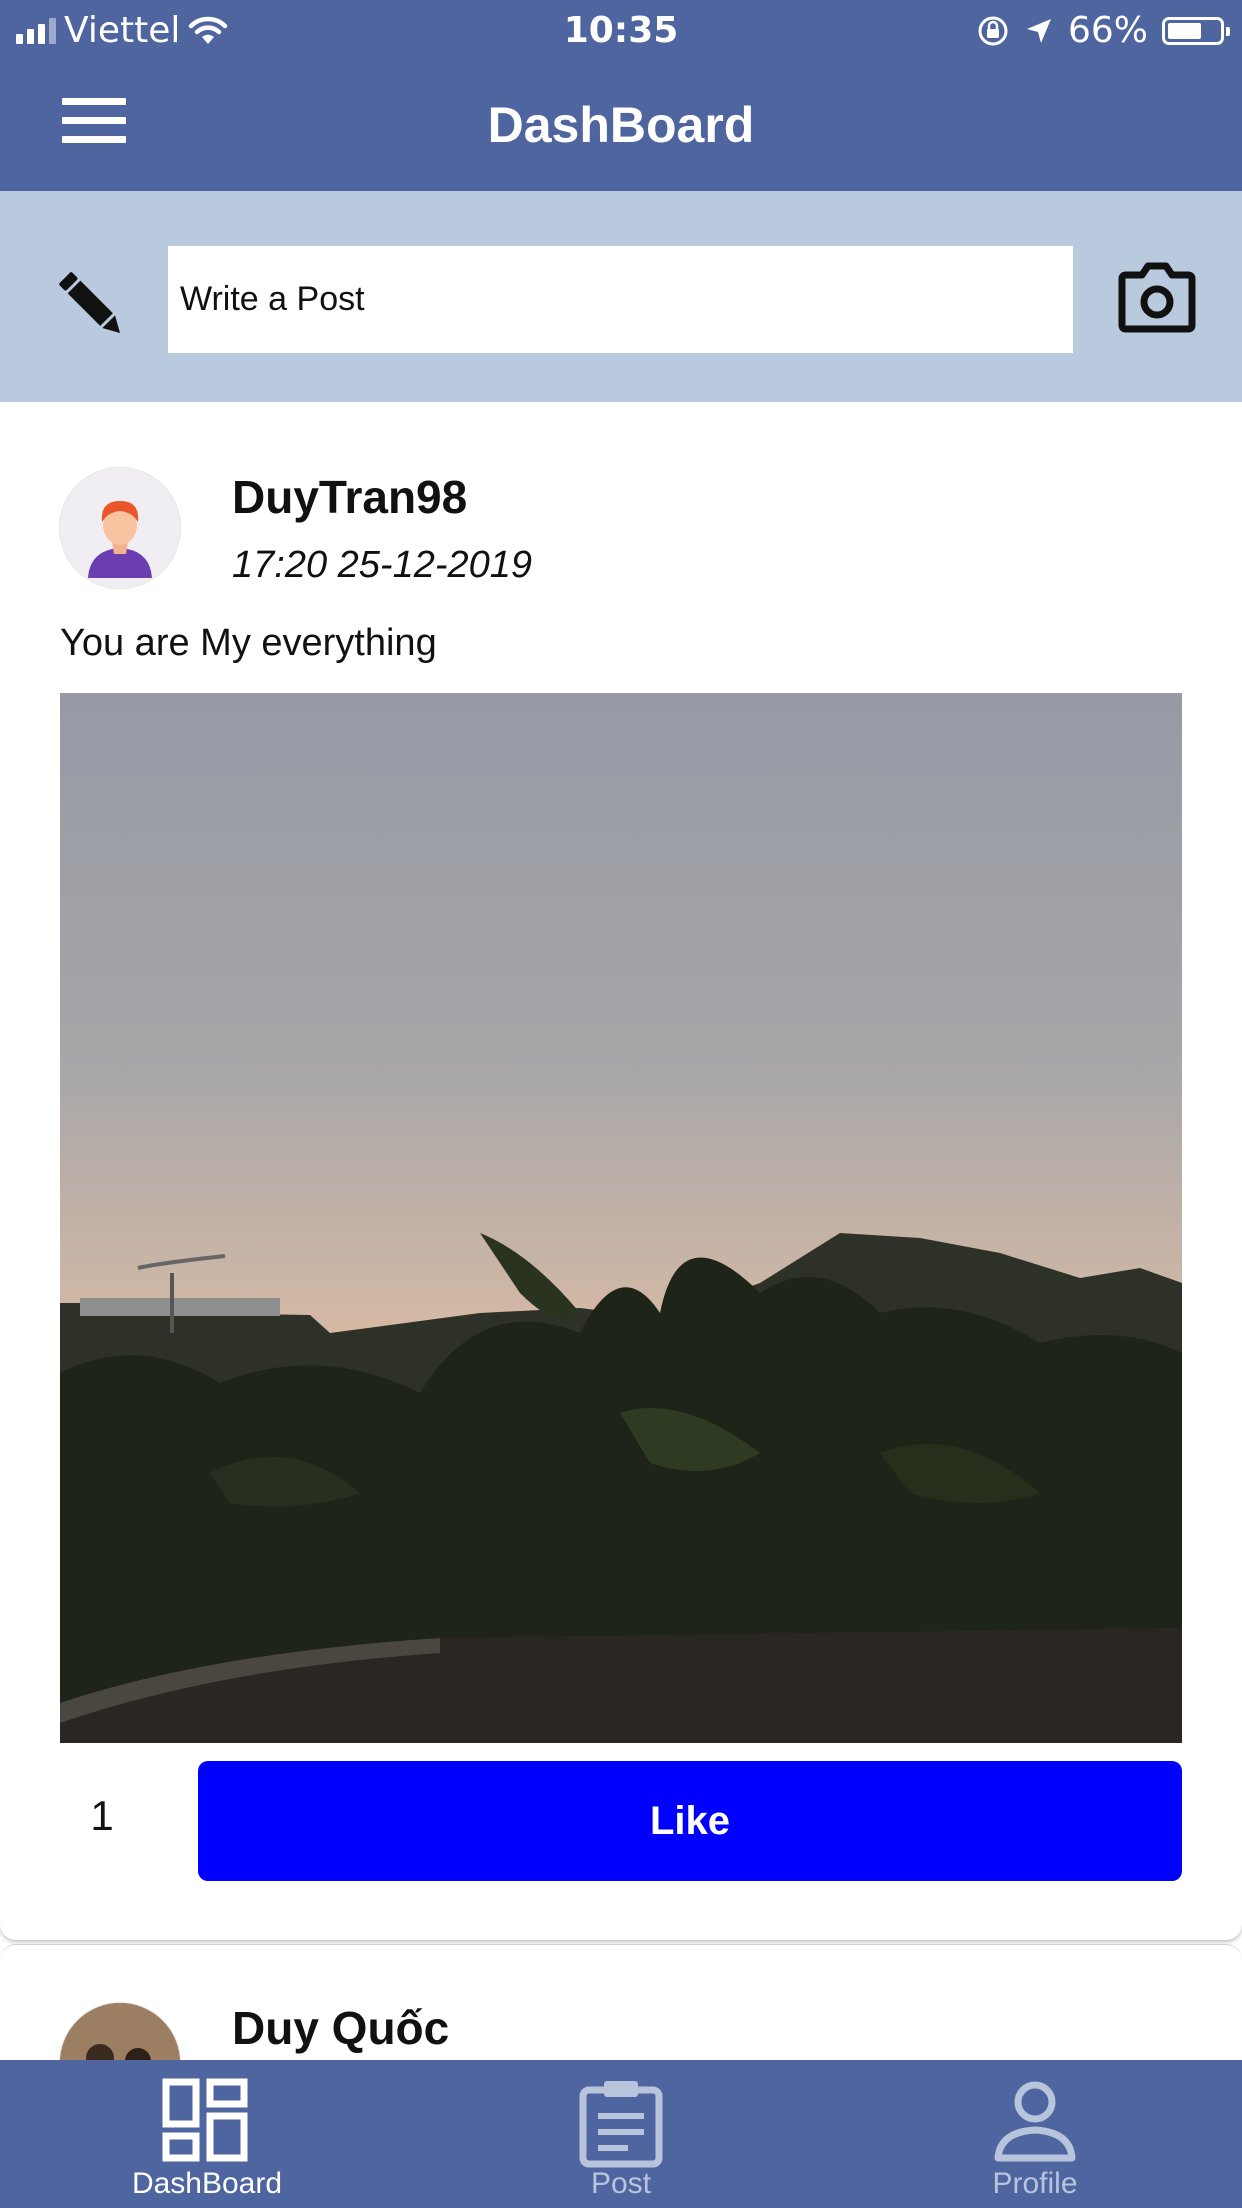  Describe the element at coordinates (690, 1821) in the screenshot. I see `like-button: Like` at that location.